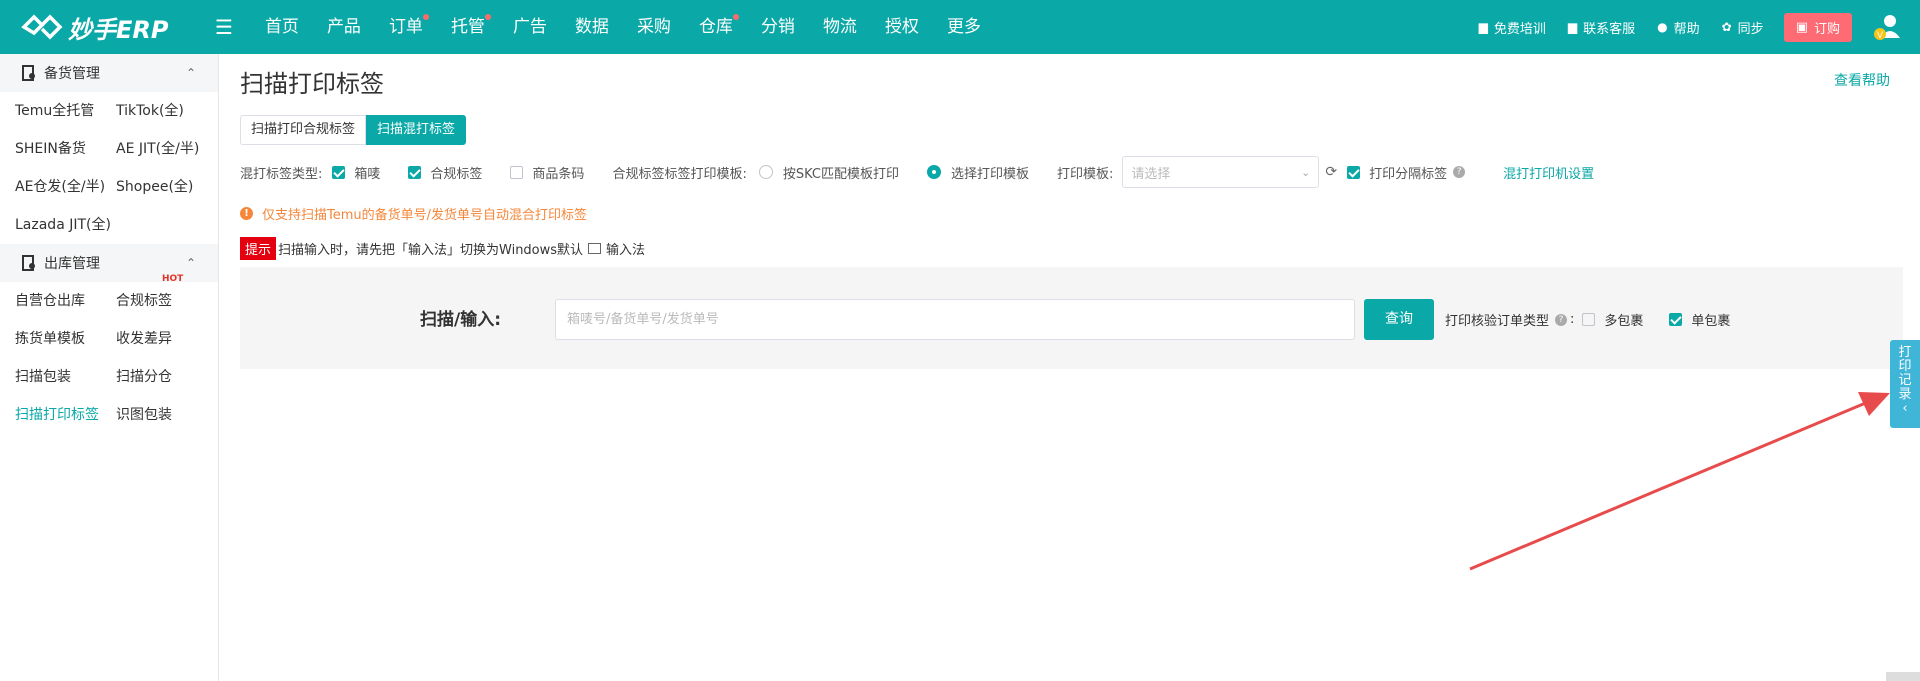 The width and height of the screenshot is (1920, 681). What do you see at coordinates (1572, 27) in the screenshot?
I see `chat-icon: ▆` at bounding box center [1572, 27].